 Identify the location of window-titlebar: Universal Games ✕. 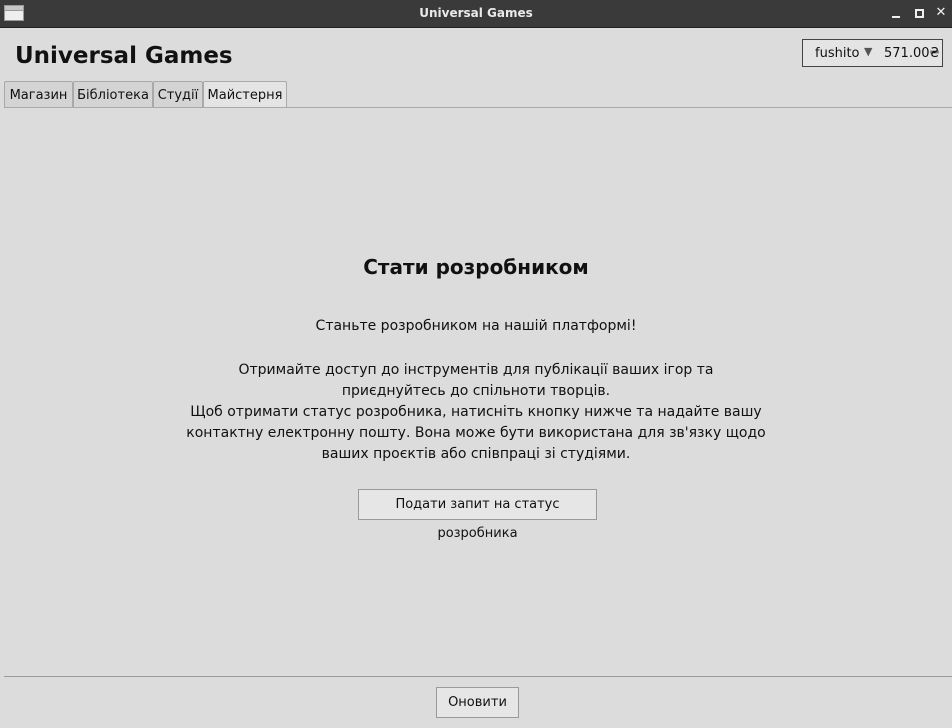
(476, 14).